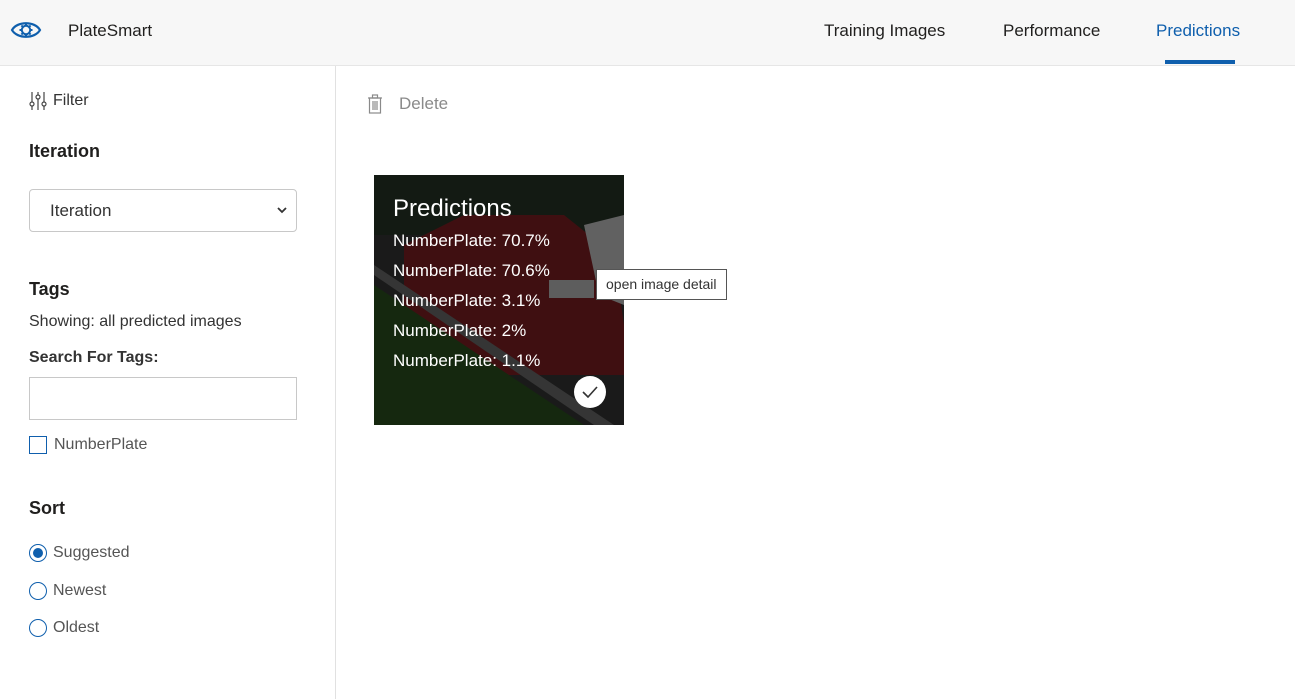 The image size is (1295, 699). Describe the element at coordinates (38, 445) in the screenshot. I see `checkbox` at that location.